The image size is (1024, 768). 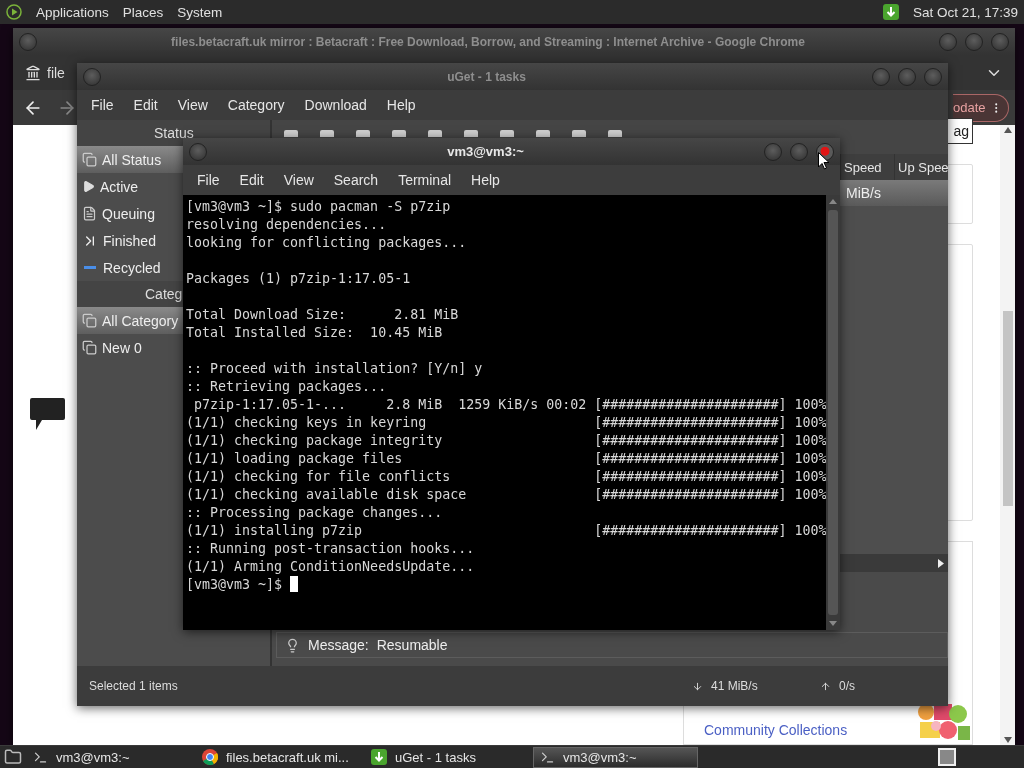 I want to click on terminal-line: Total Download Size: 2.81 MiB, so click(x=322, y=315).